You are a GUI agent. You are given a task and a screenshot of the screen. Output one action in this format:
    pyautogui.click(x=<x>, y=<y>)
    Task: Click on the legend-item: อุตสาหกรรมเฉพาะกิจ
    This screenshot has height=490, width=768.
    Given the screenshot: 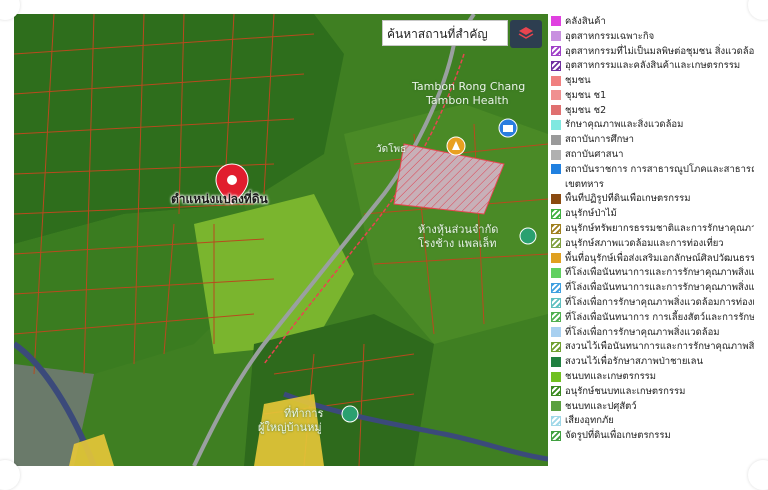 What is the action you would take?
    pyautogui.click(x=652, y=36)
    